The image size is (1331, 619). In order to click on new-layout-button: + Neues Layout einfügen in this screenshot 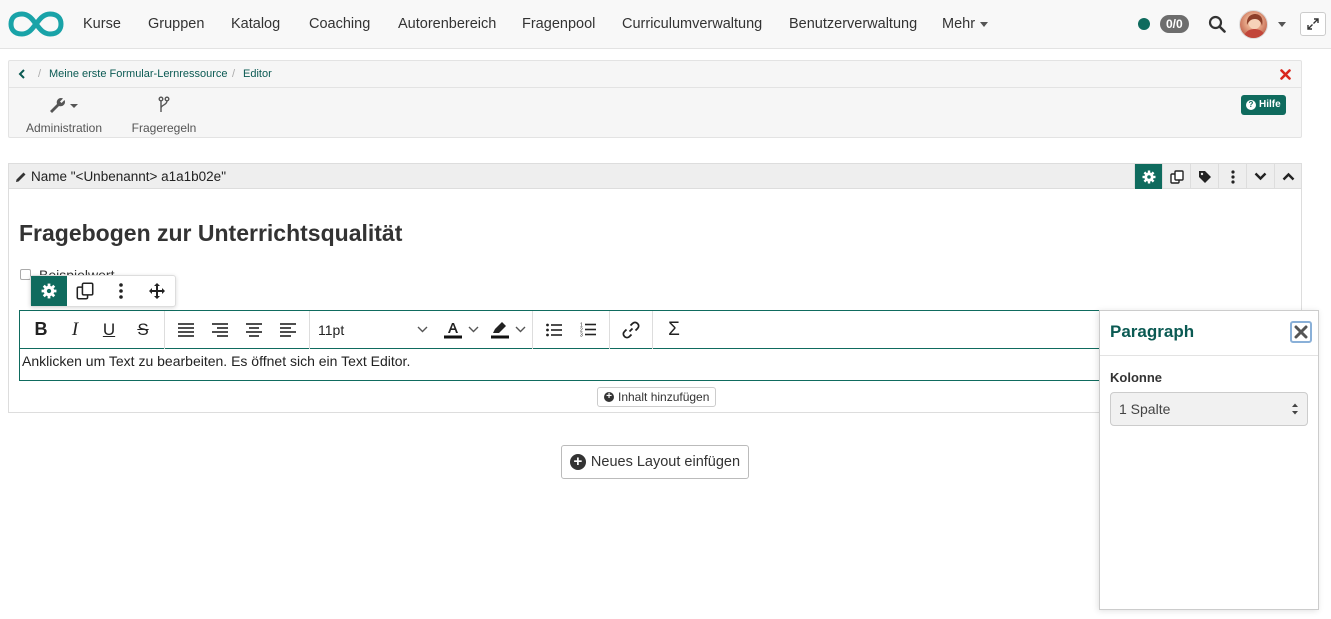, I will do `click(655, 462)`.